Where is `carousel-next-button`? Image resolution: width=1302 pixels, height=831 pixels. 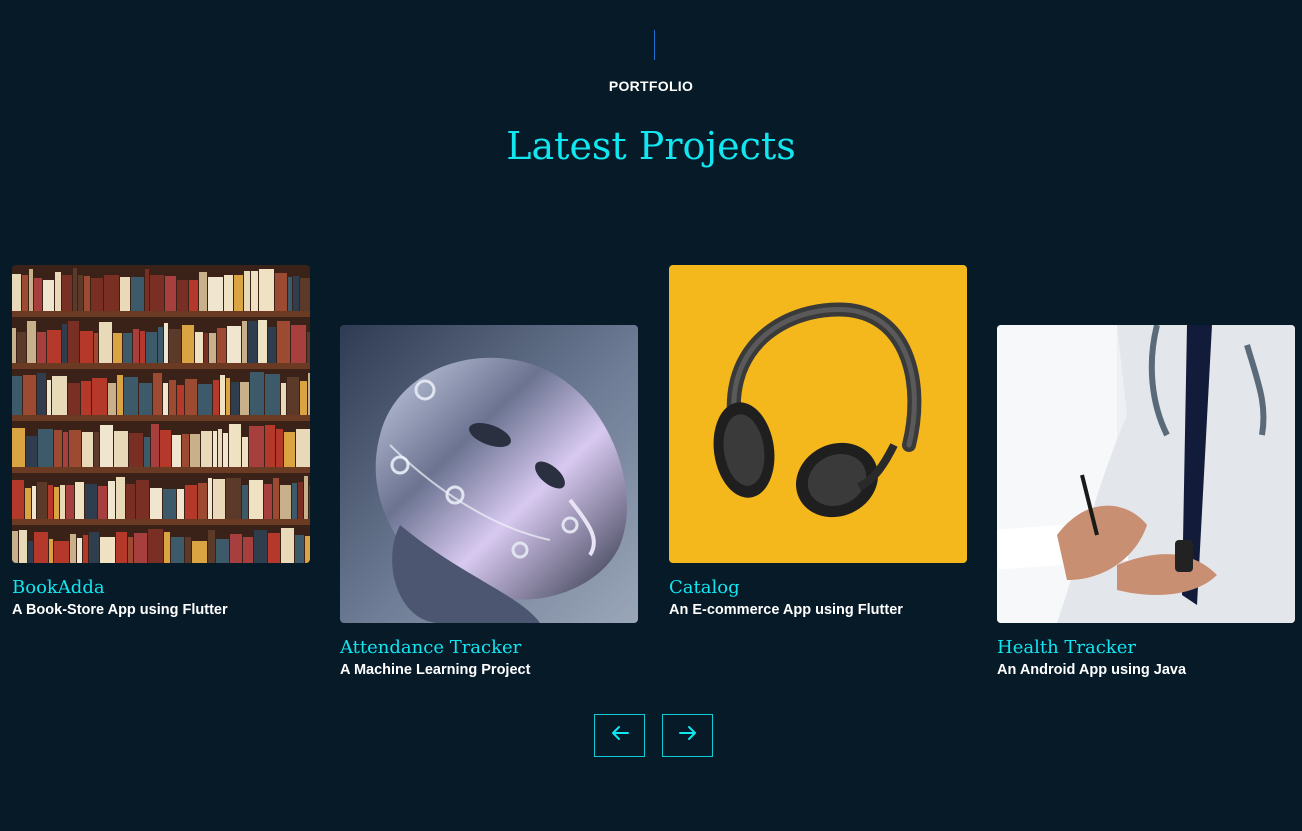
carousel-next-button is located at coordinates (687, 735).